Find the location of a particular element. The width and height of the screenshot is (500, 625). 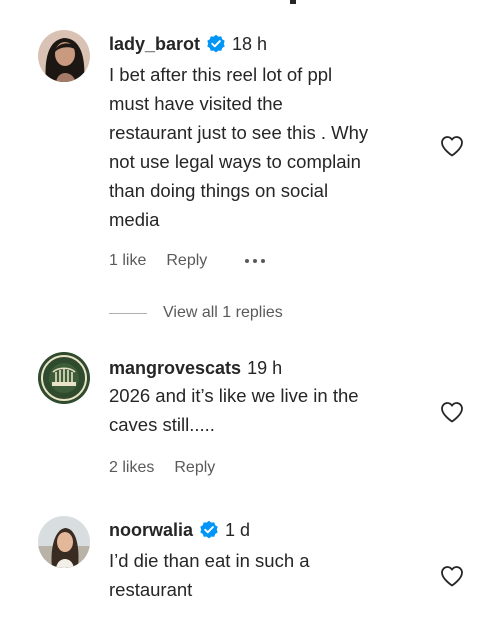

comment-line: I bet after this reel lot of ppl is located at coordinates (221, 74).